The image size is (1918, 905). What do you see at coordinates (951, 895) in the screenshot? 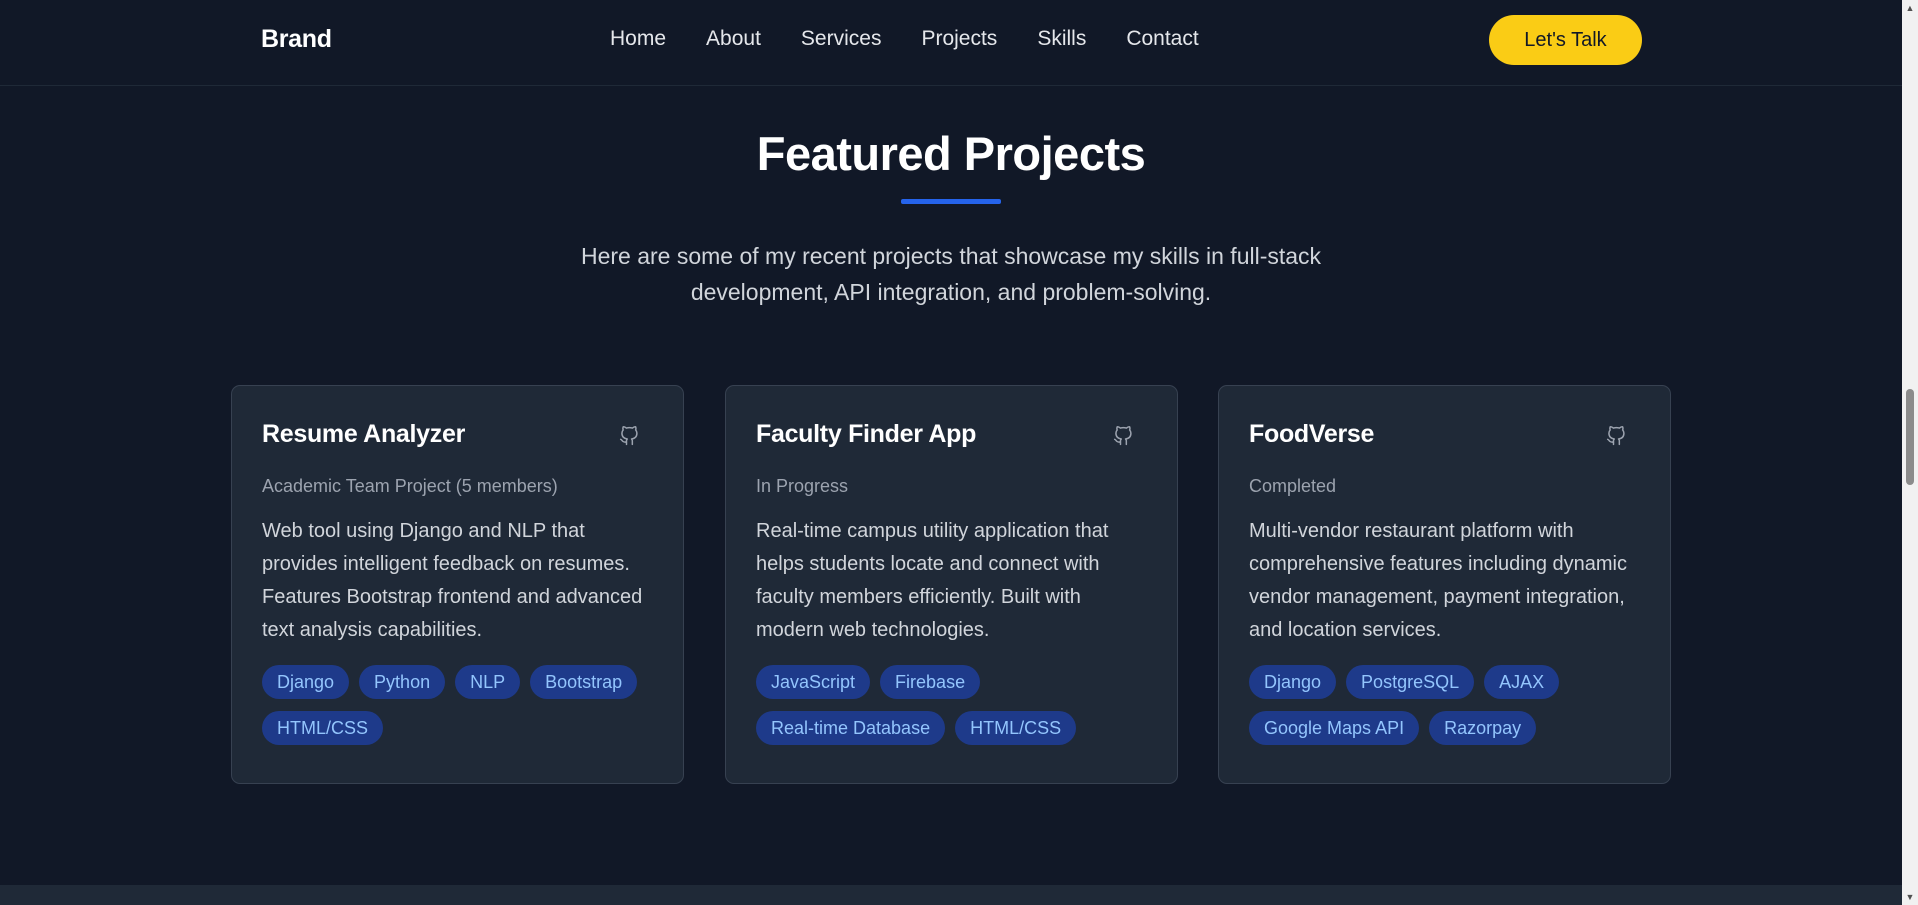
I see `footer-strip` at bounding box center [951, 895].